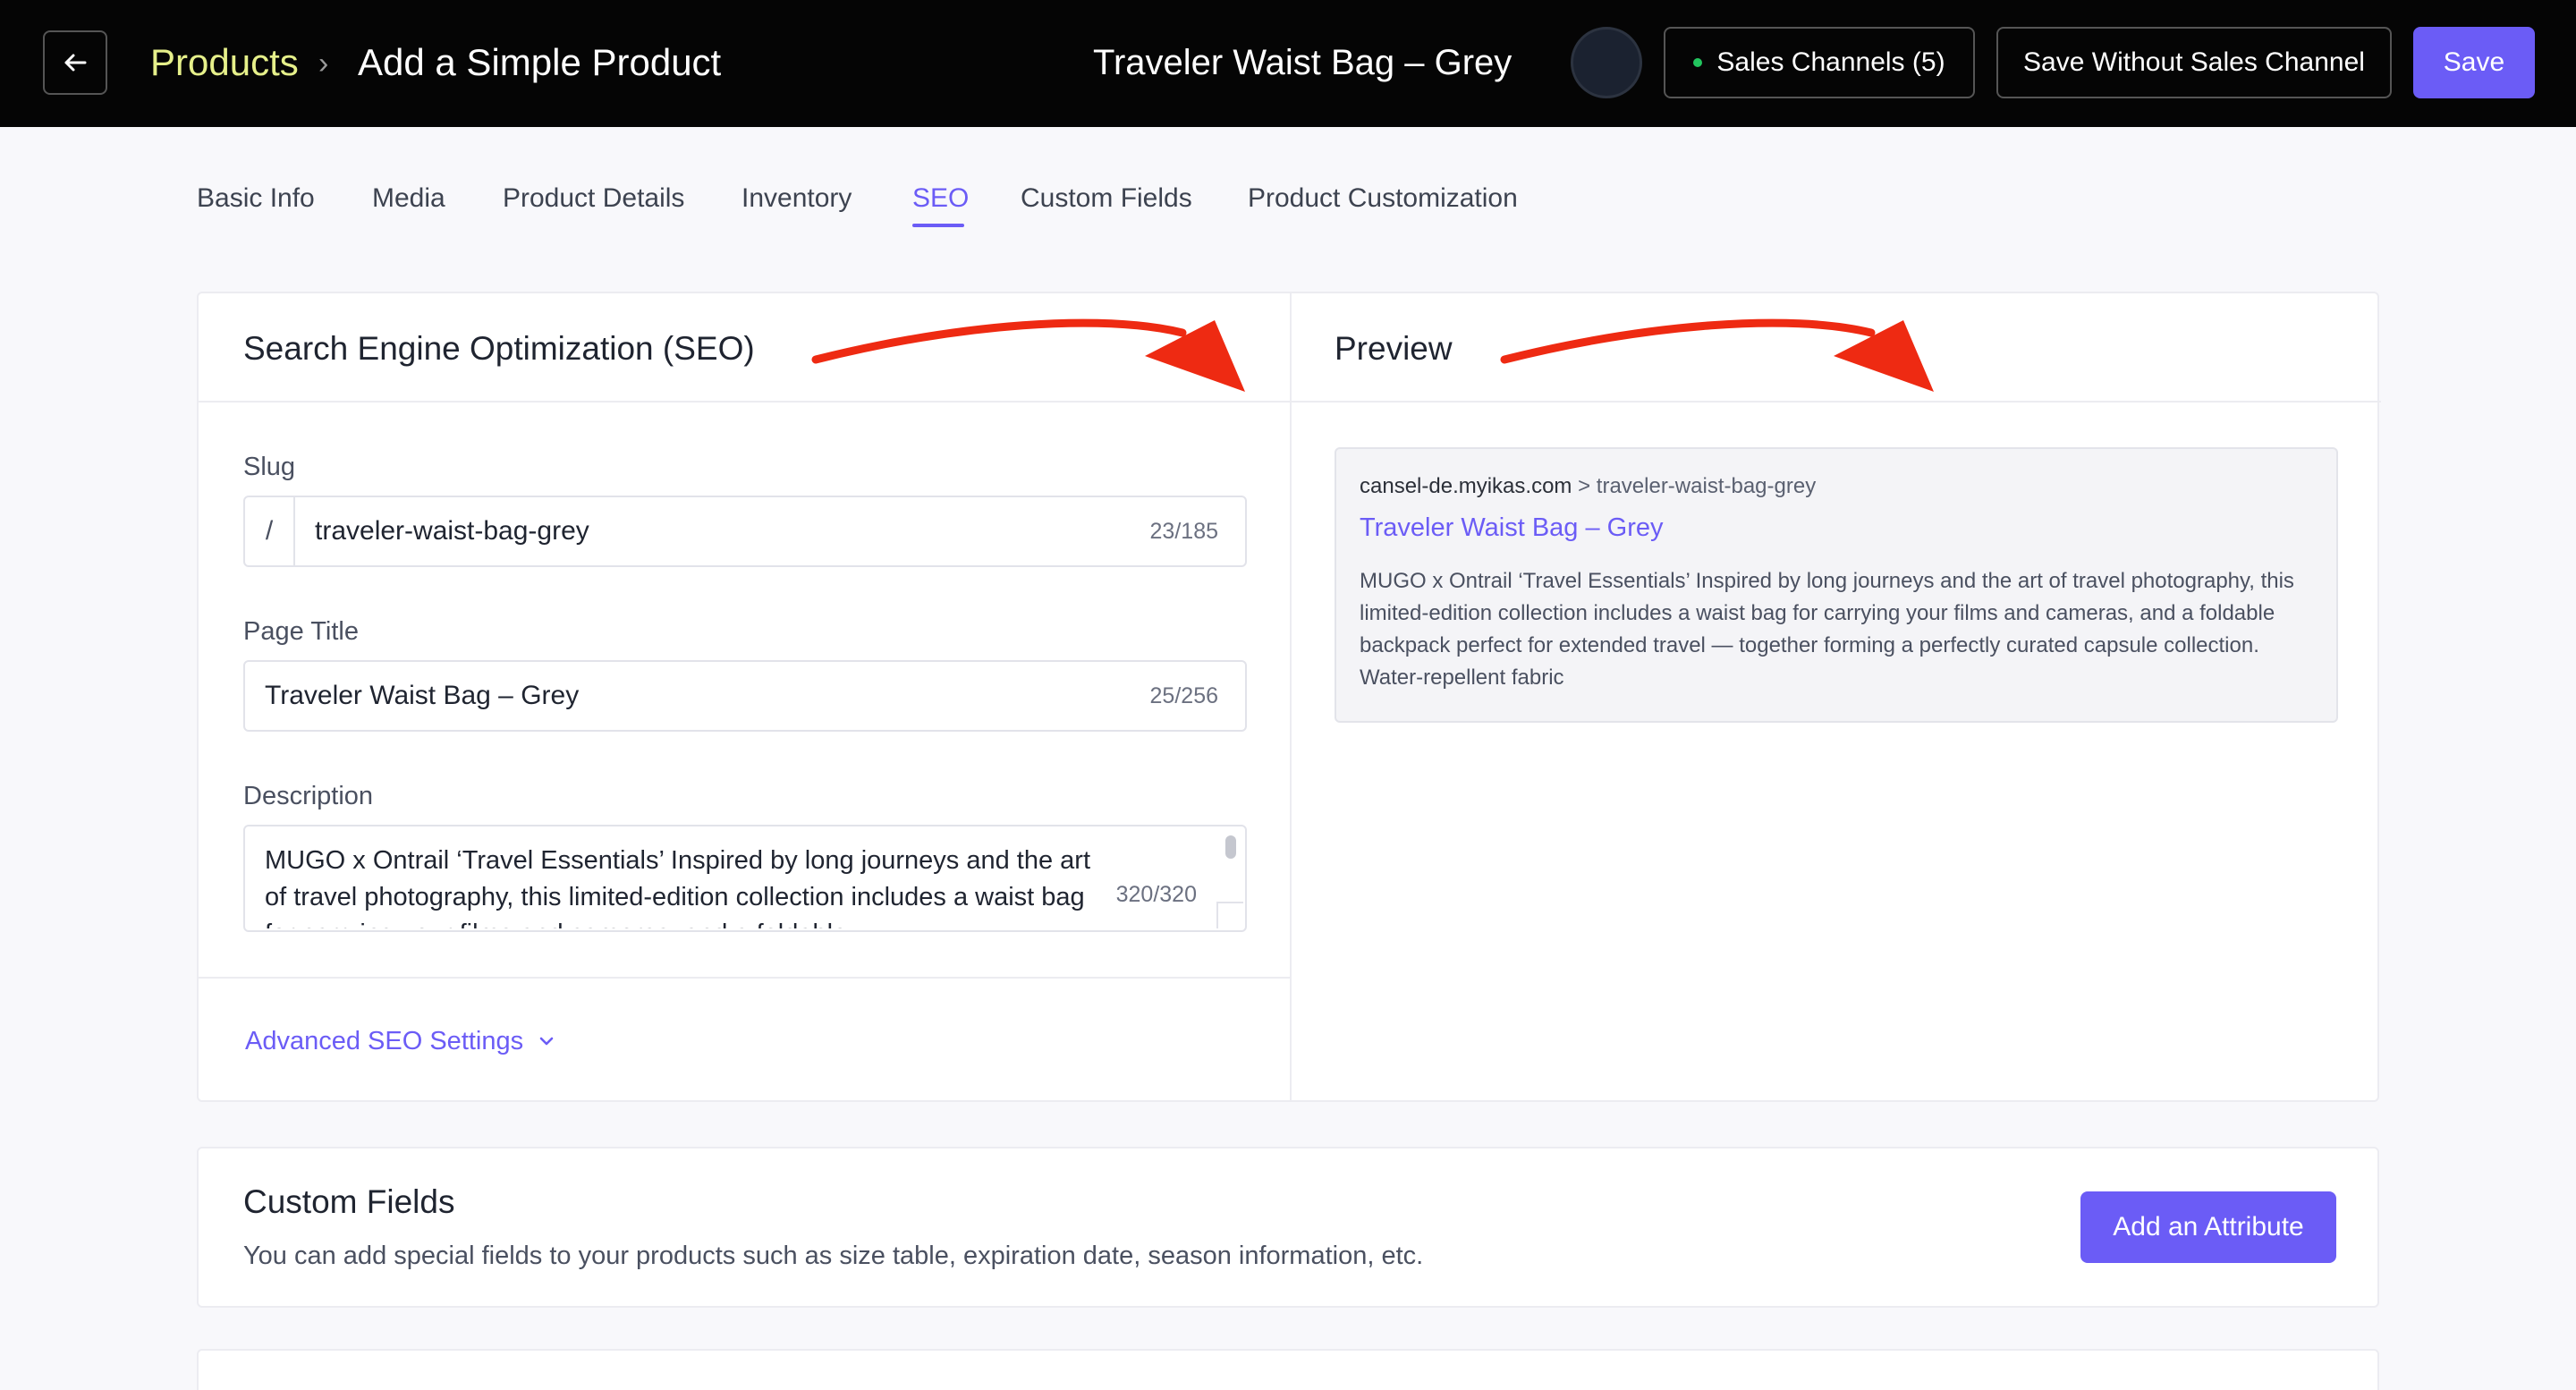  I want to click on preview-domain: cansel-de.myikas.com, so click(1466, 486).